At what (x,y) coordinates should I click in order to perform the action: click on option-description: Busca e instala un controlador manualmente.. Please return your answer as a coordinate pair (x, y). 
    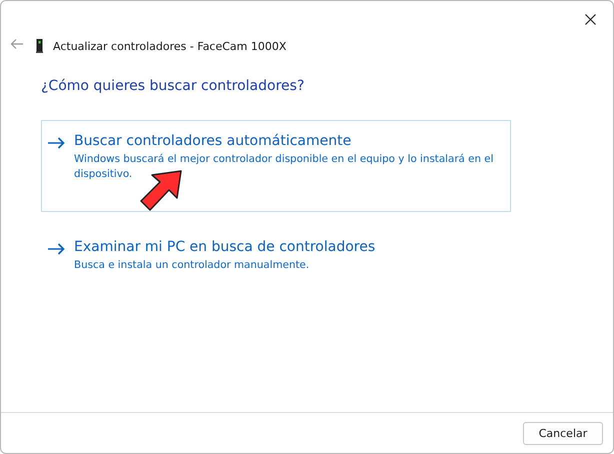
    Looking at the image, I should click on (192, 265).